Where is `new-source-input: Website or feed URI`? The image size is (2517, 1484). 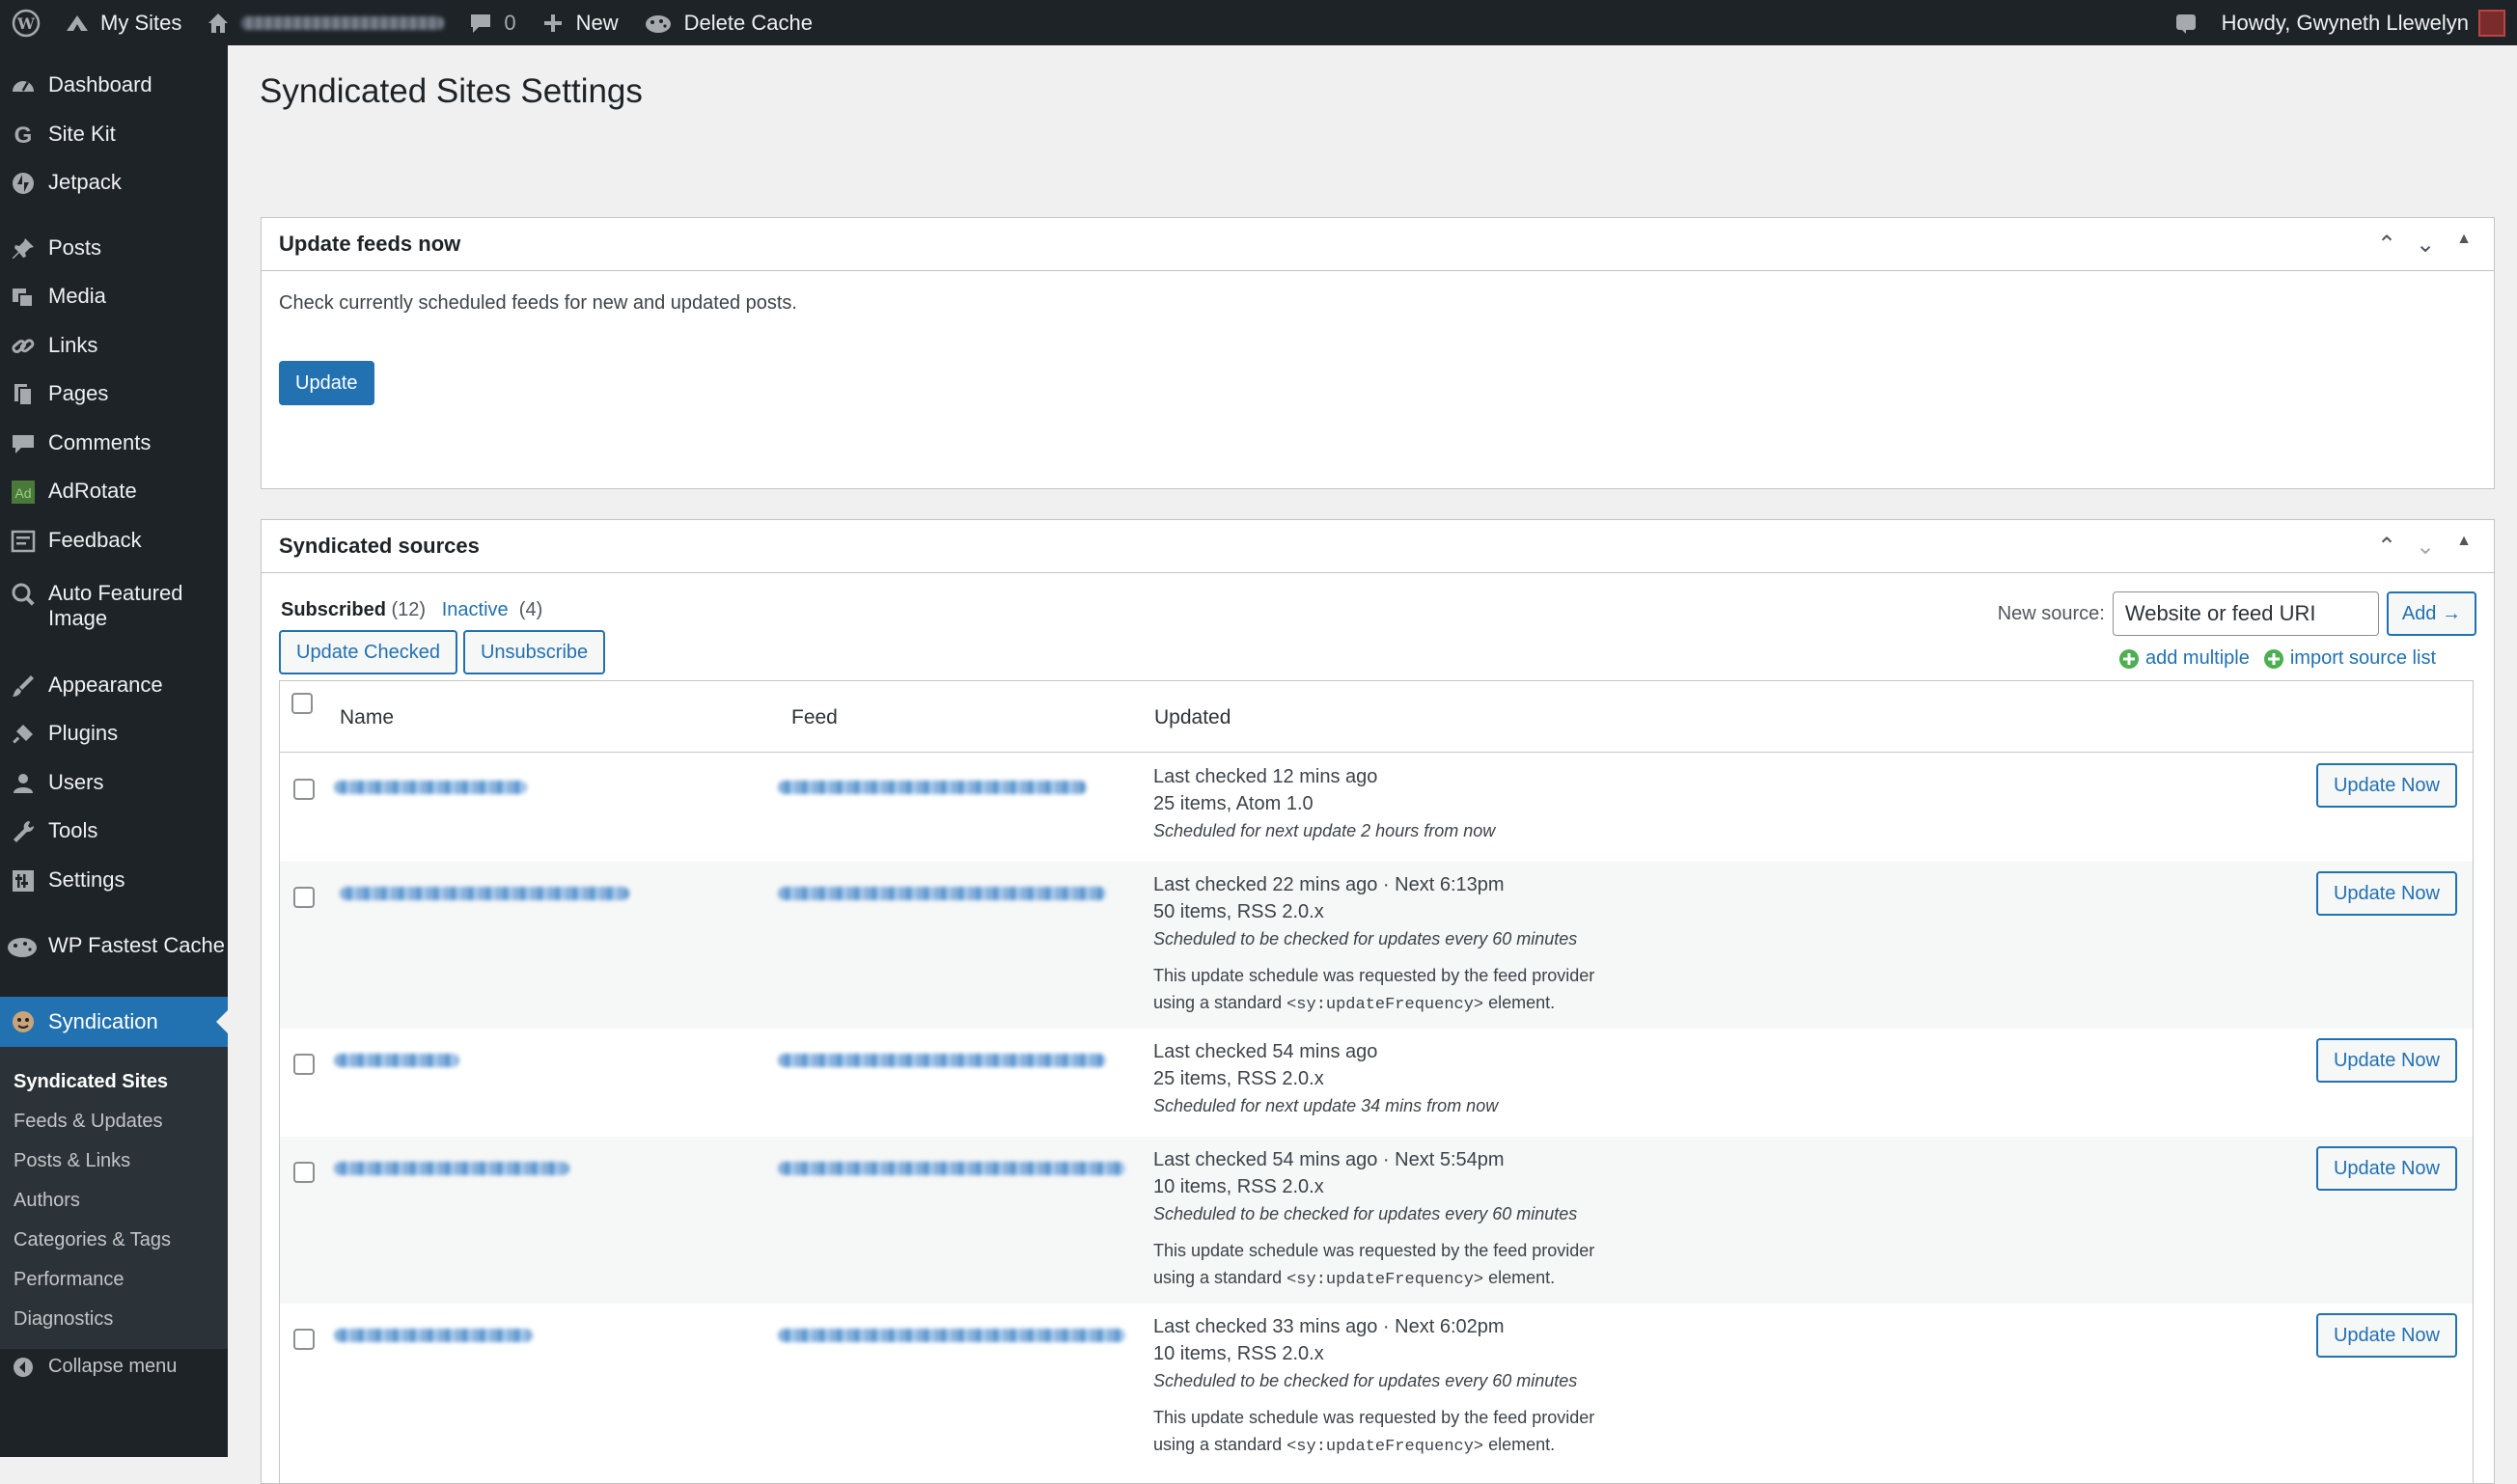
new-source-input: Website or feed URI is located at coordinates (2245, 613).